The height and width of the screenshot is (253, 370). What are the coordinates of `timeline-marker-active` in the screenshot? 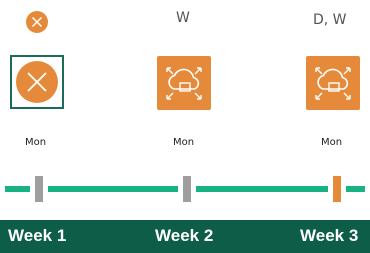 It's located at (337, 189).